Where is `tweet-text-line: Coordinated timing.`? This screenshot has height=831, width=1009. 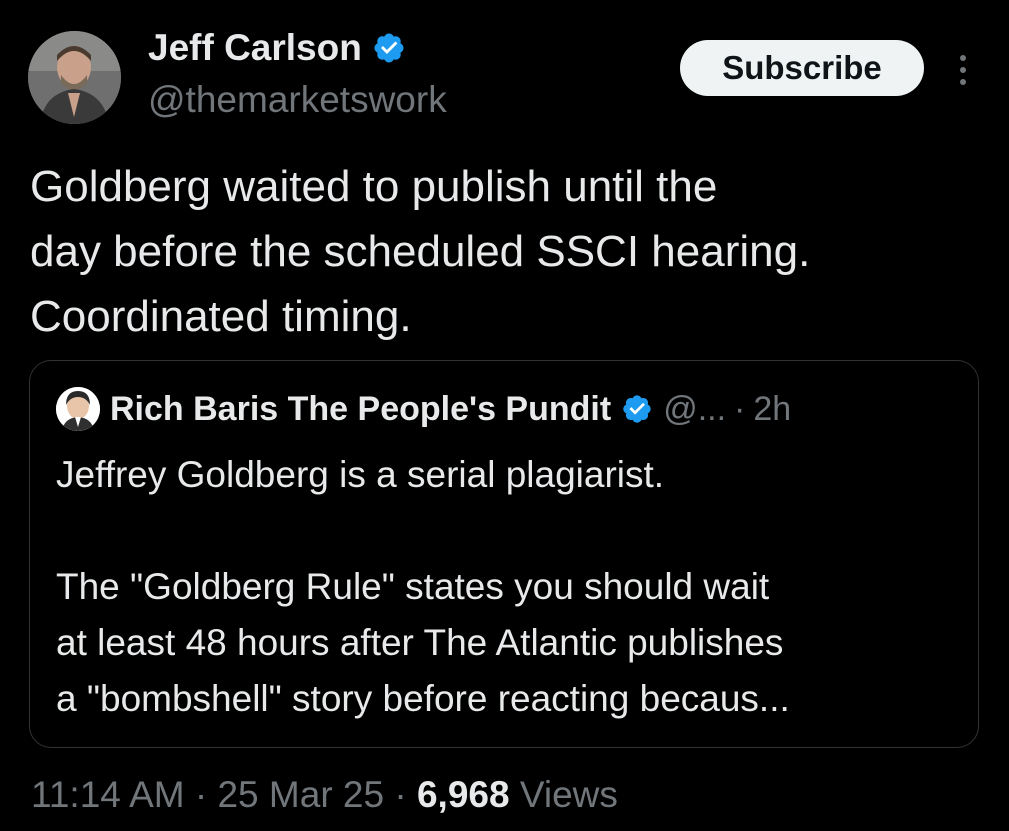
tweet-text-line: Coordinated timing. is located at coordinates (221, 316).